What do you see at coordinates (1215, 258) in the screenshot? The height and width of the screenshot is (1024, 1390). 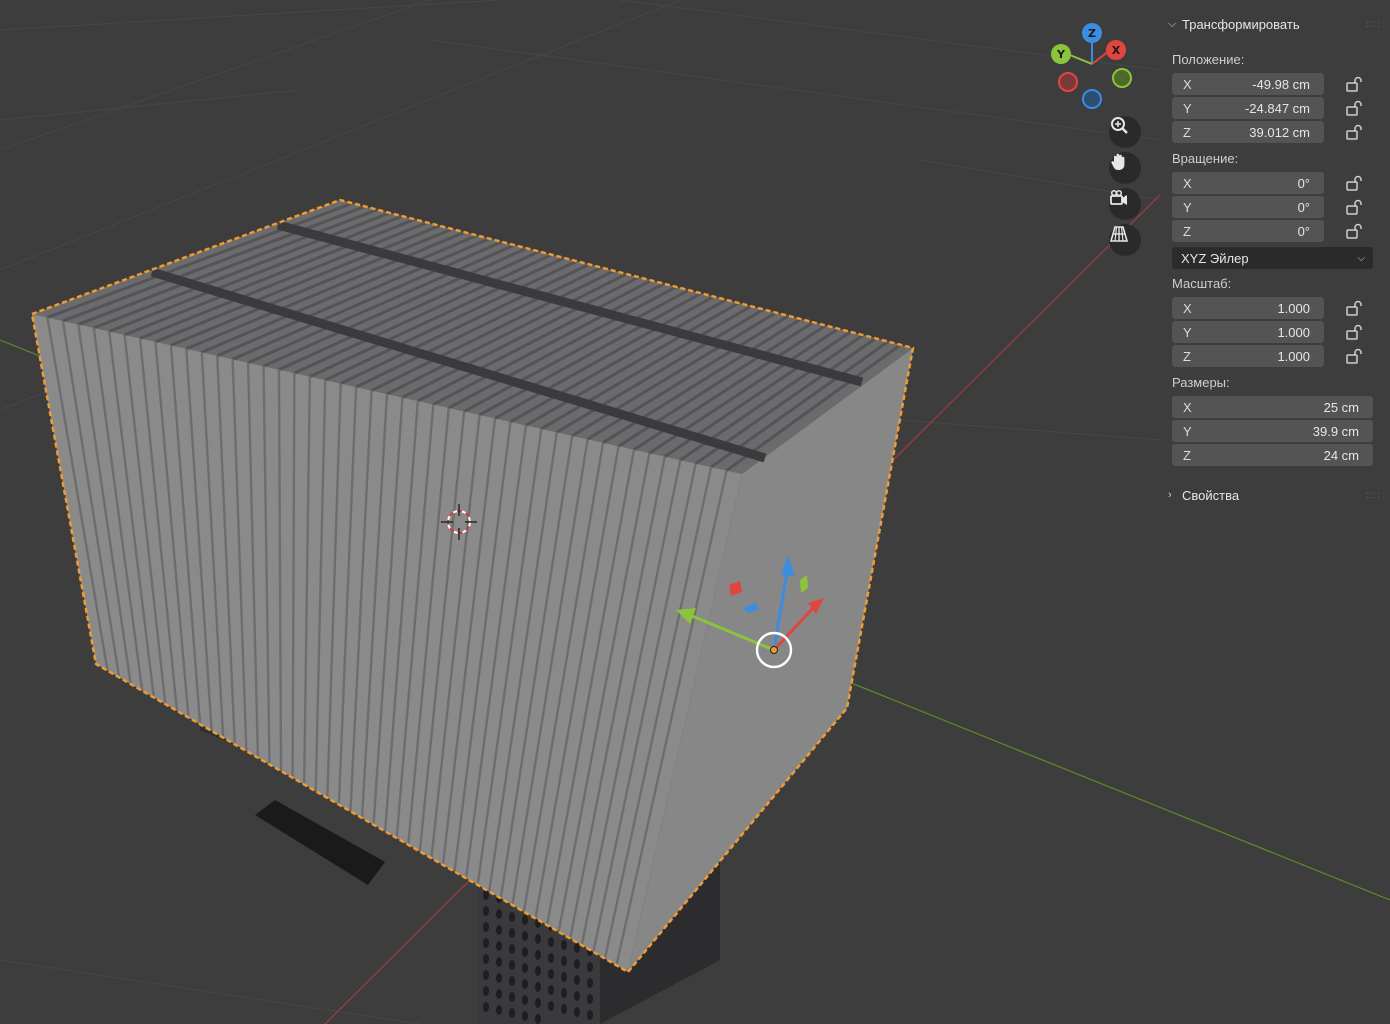 I see `rotation-mode-value: XYZ Эйлер` at bounding box center [1215, 258].